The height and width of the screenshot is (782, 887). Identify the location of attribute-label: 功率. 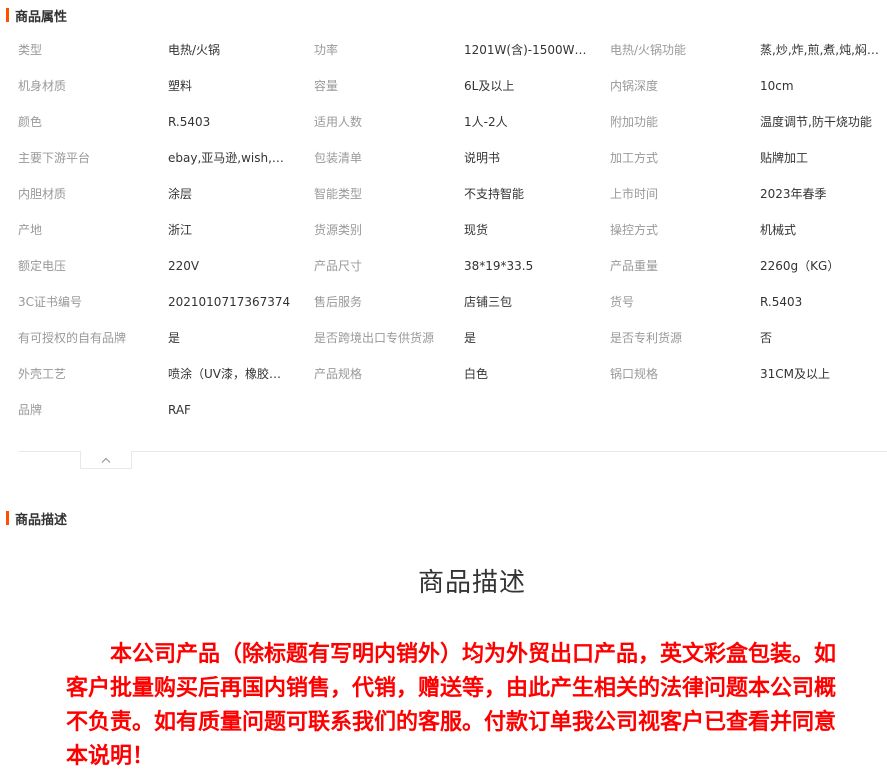
(326, 50).